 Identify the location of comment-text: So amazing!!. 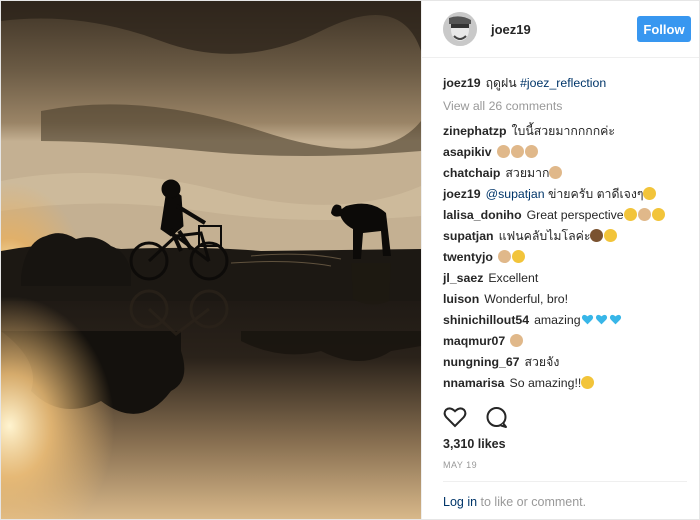
(545, 383).